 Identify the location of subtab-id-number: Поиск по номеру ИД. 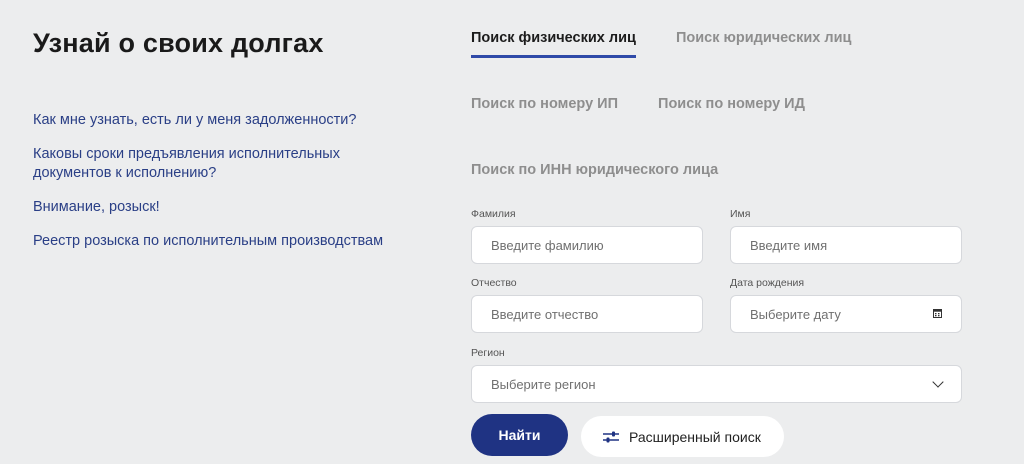
(731, 104).